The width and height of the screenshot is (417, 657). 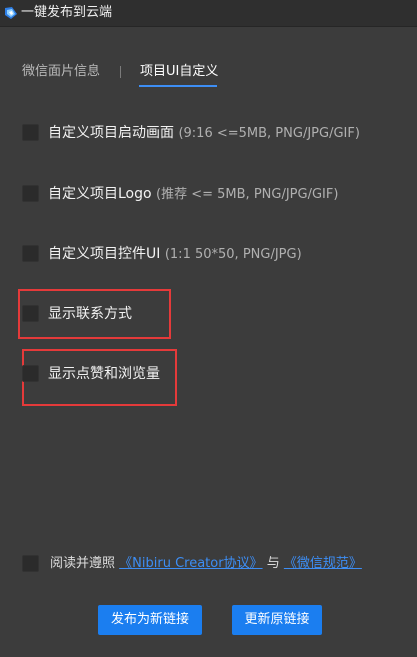 I want to click on nibiru-agreement-link: 《Nibiru Creator协议》, so click(x=190, y=563).